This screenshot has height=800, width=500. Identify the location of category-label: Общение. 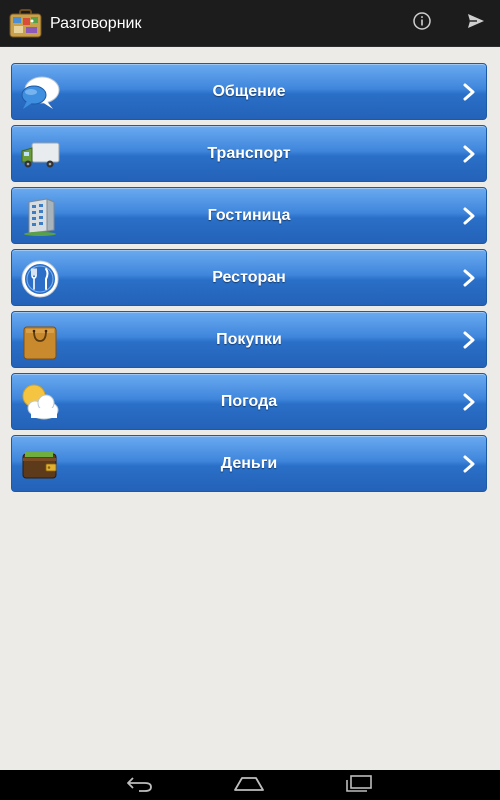
(249, 91).